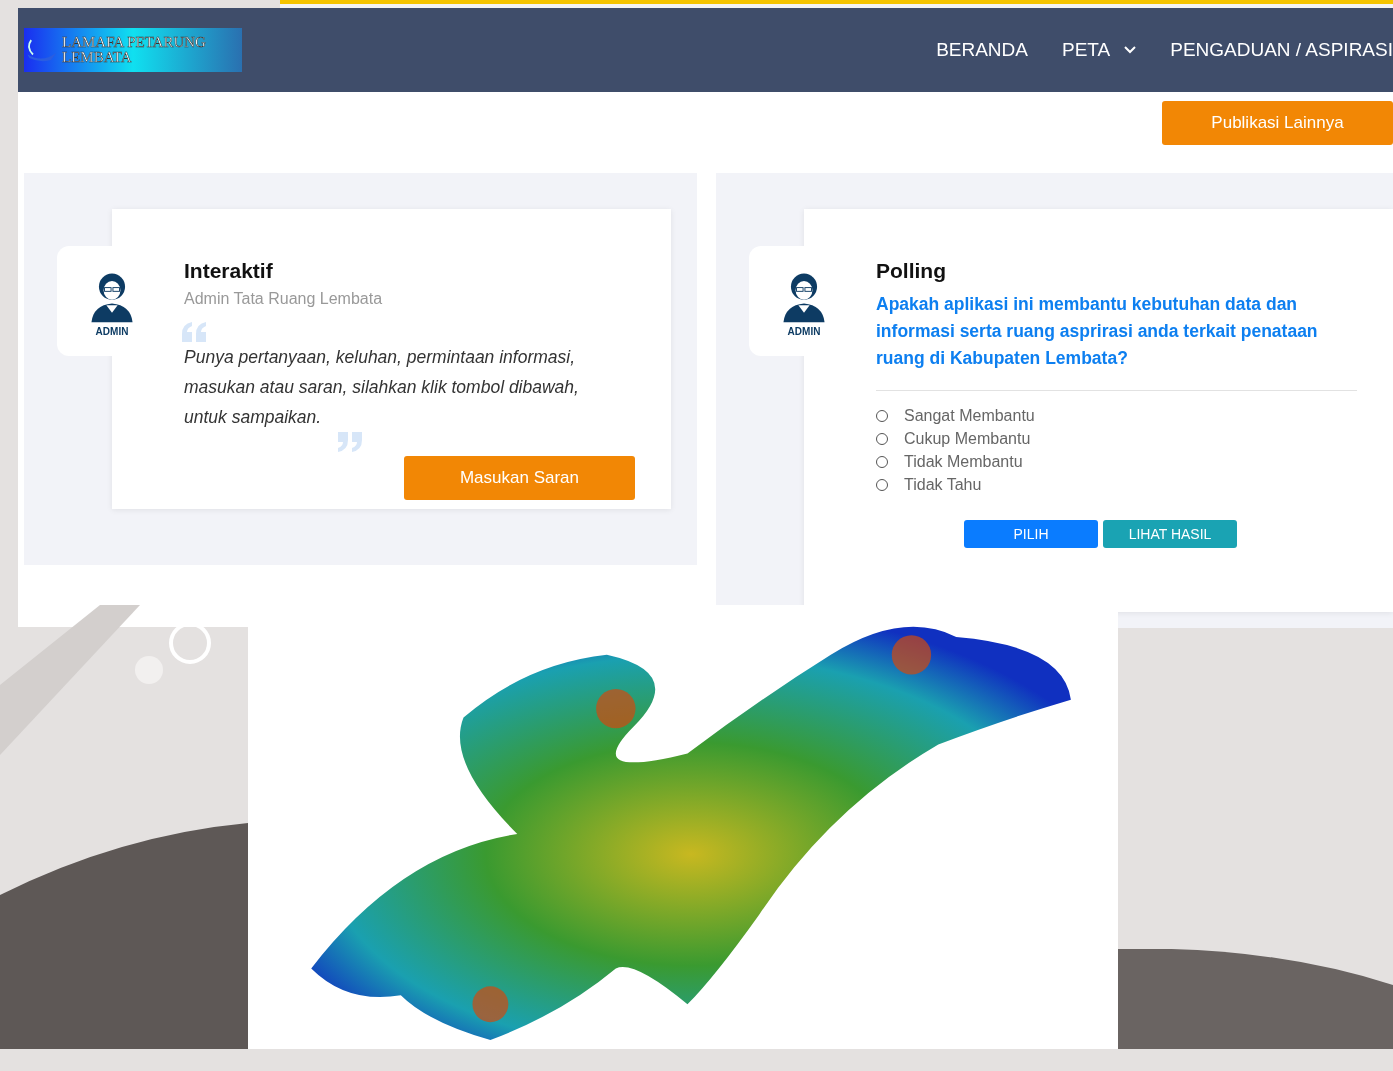 Image resolution: width=1393 pixels, height=1071 pixels. Describe the element at coordinates (1130, 50) in the screenshot. I see `chevron-down-icon` at that location.